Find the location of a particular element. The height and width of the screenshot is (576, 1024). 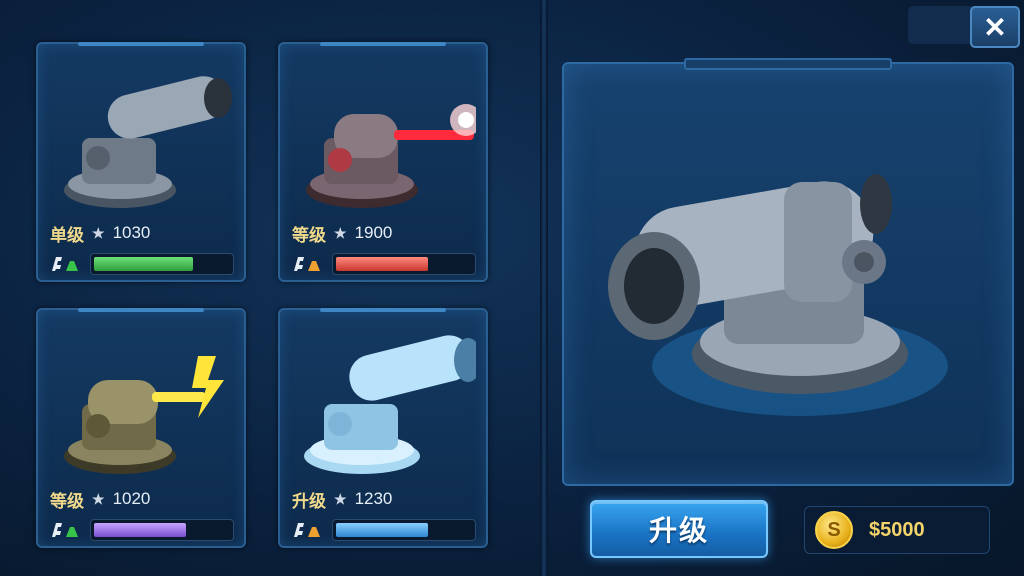

upgrade-button: 升级 is located at coordinates (679, 529).